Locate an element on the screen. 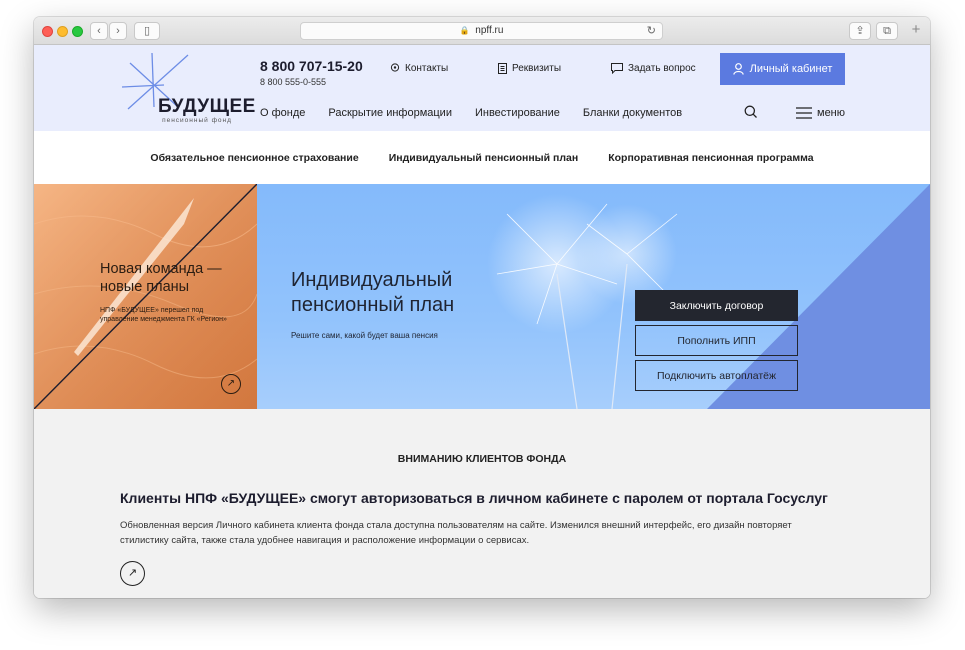 Image resolution: width=965 pixels, height=650 pixels. lock-icon: 🔒 is located at coordinates (464, 30).